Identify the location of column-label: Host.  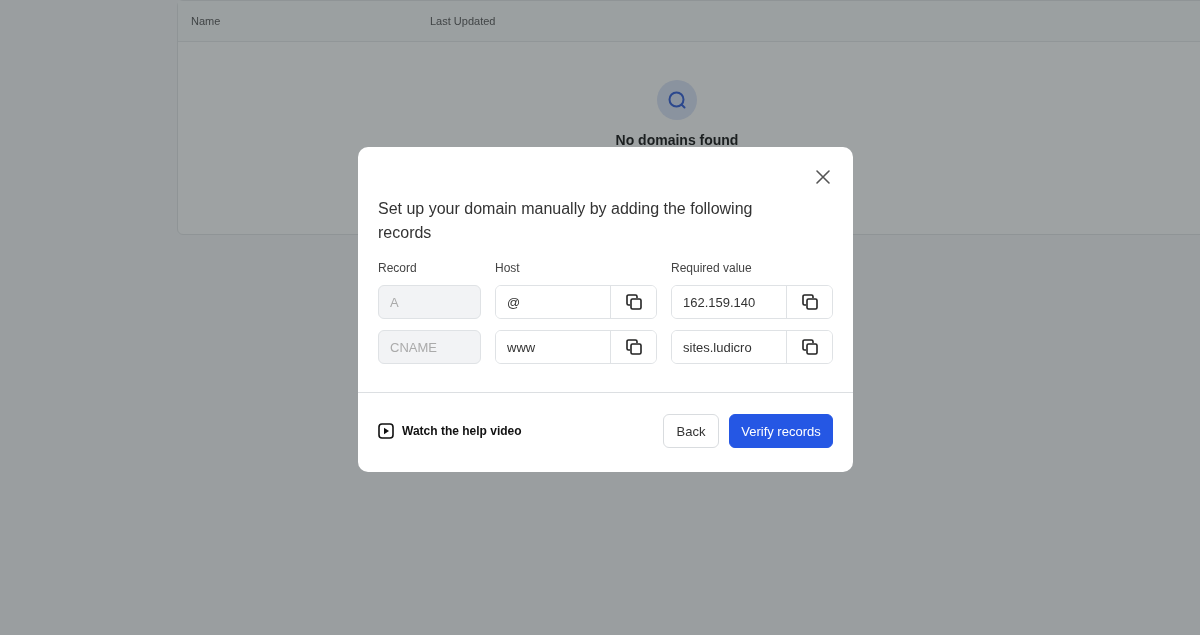
(508, 268).